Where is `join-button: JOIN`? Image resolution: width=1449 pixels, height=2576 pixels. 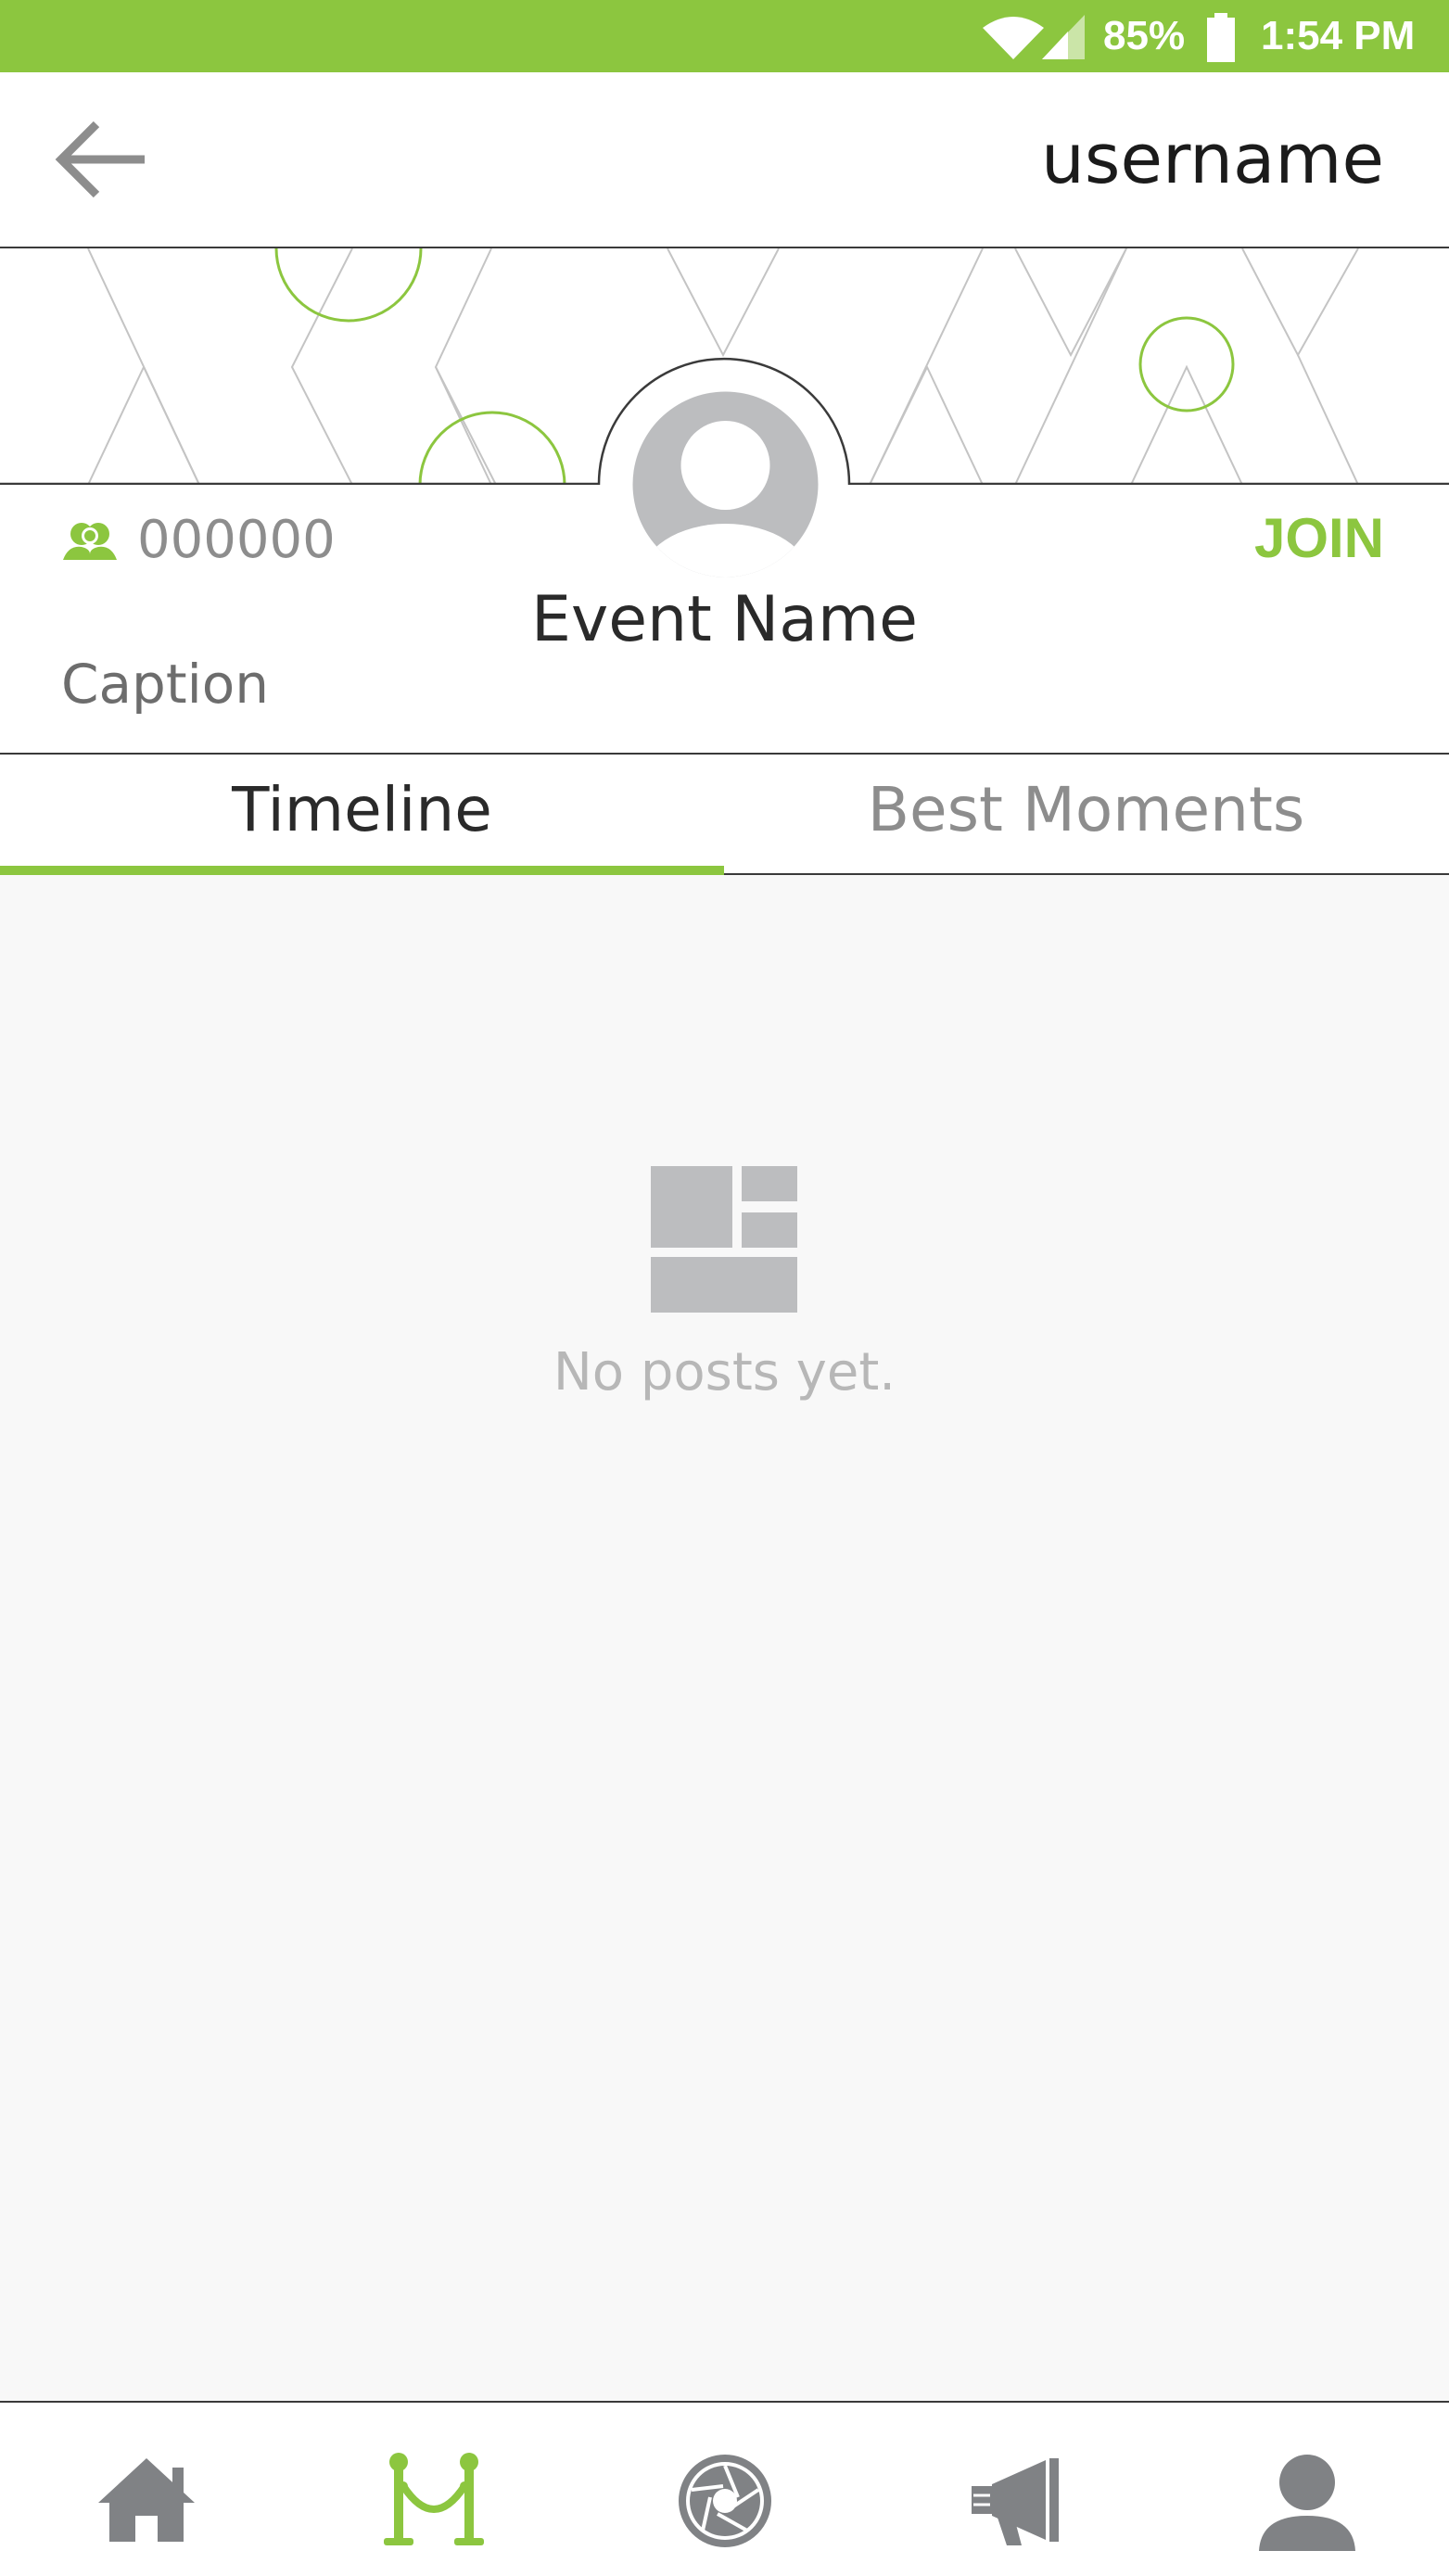
join-button: JOIN is located at coordinates (1319, 538).